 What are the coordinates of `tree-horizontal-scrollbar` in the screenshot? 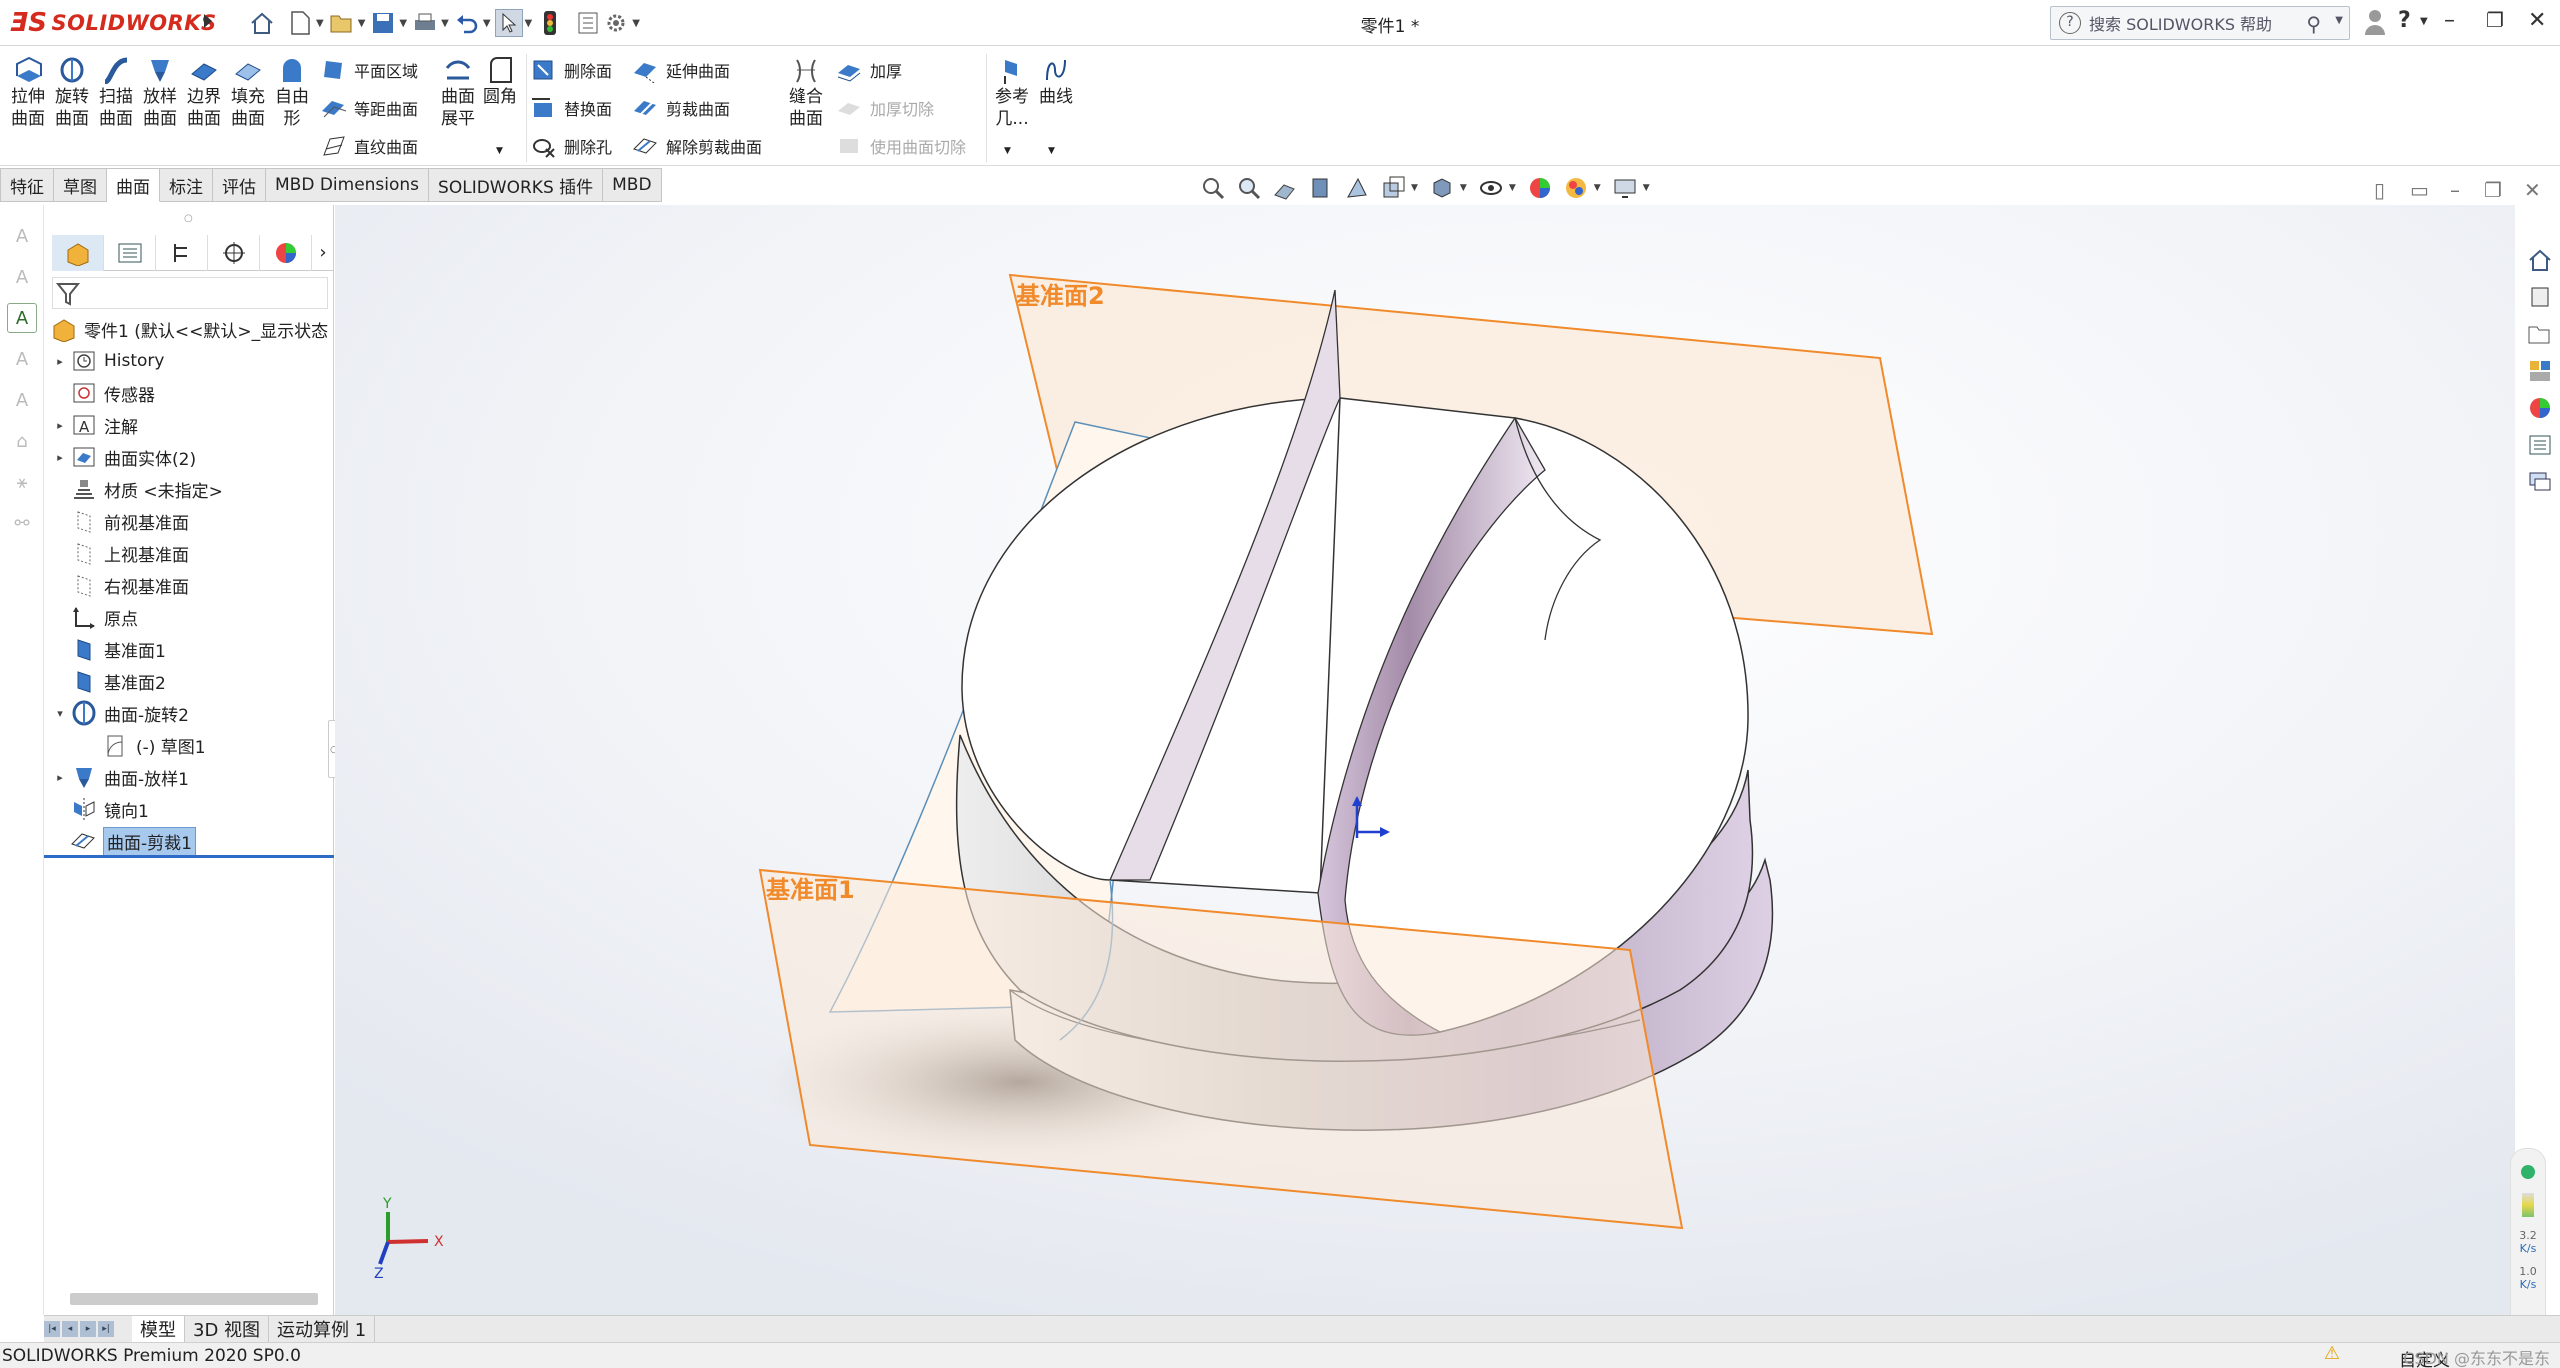 It's located at (194, 1299).